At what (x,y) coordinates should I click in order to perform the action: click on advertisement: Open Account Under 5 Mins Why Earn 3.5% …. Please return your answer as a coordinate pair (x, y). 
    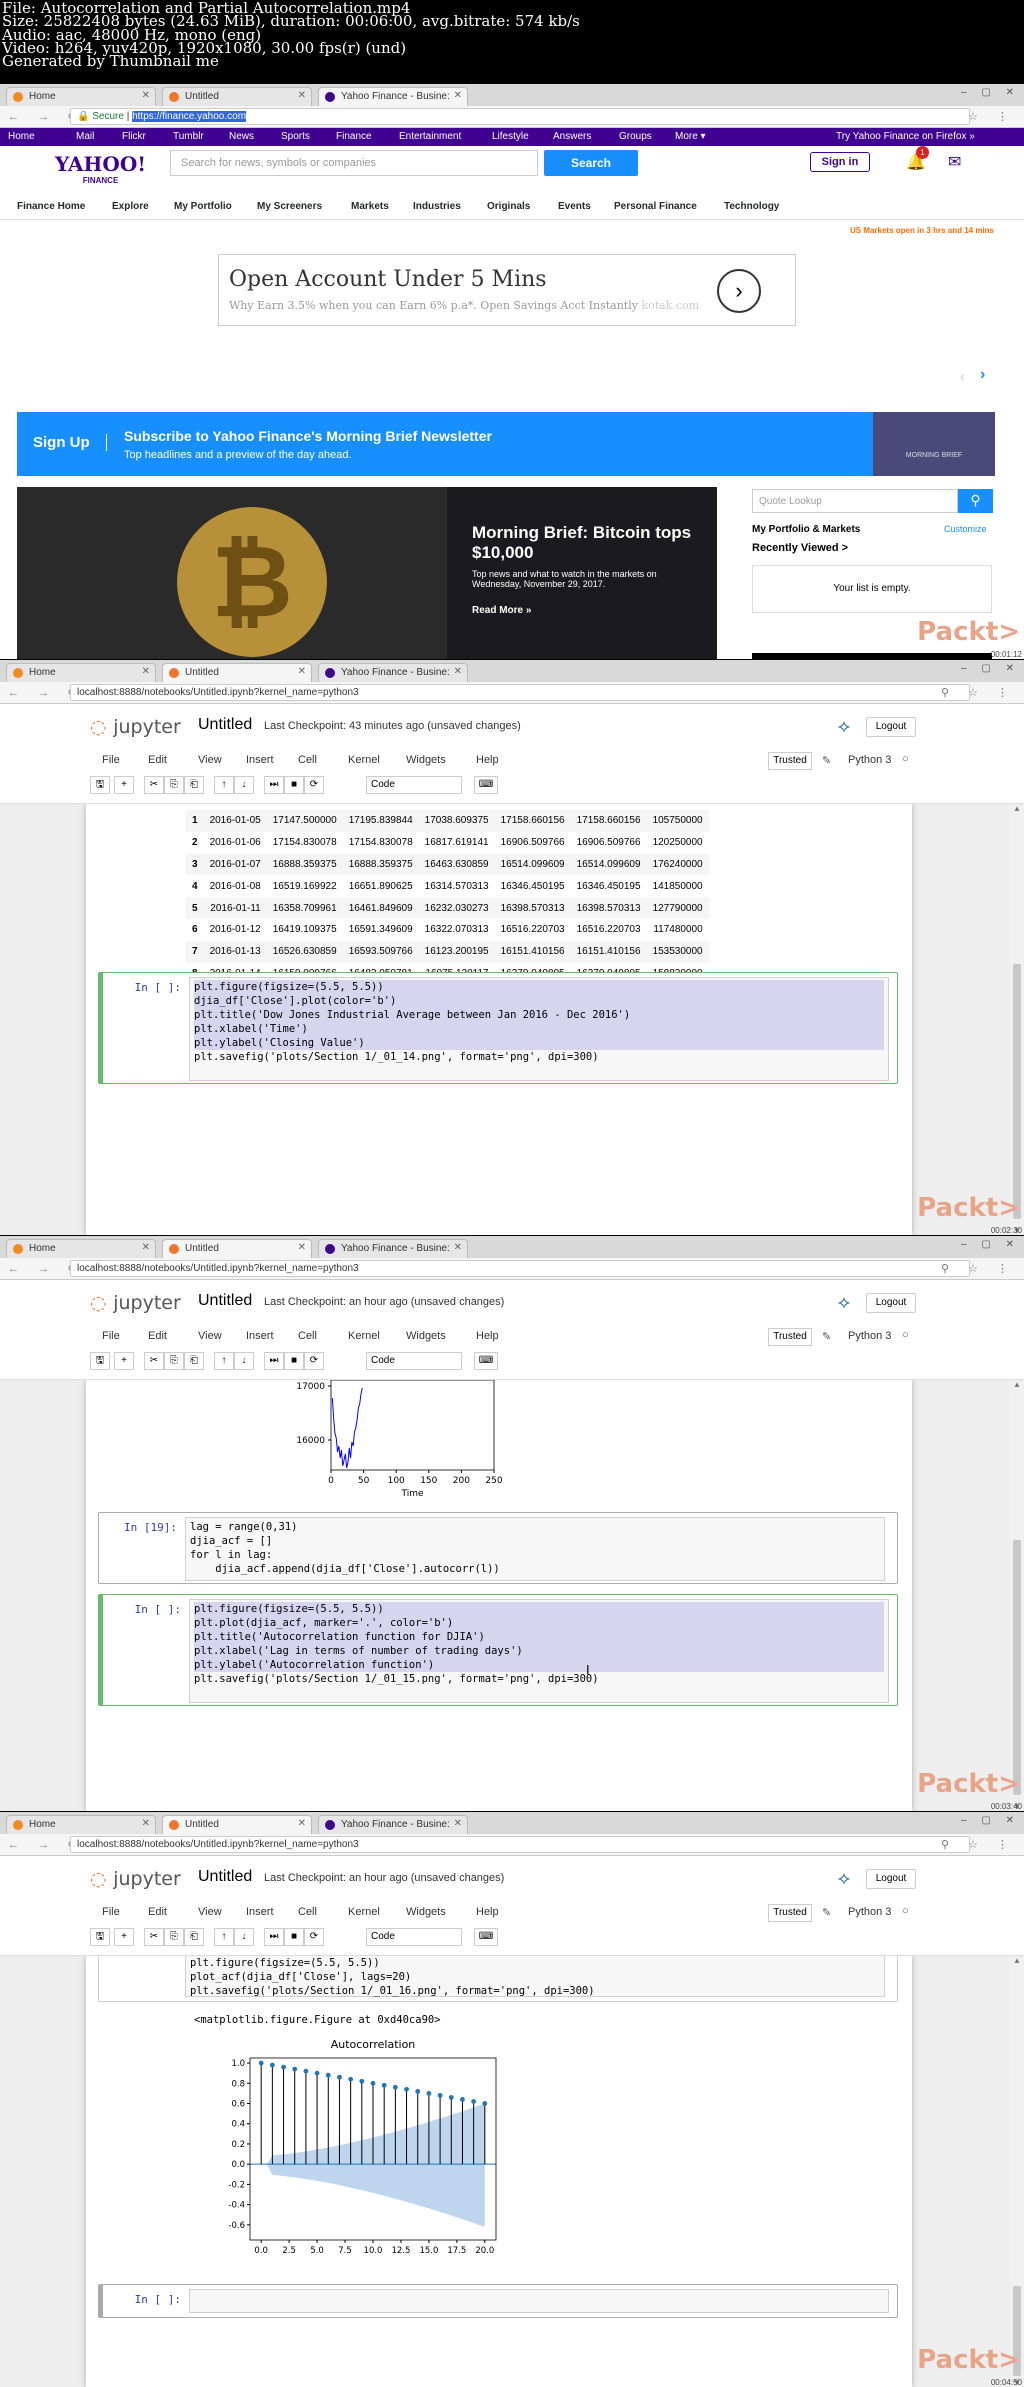
    Looking at the image, I should click on (507, 290).